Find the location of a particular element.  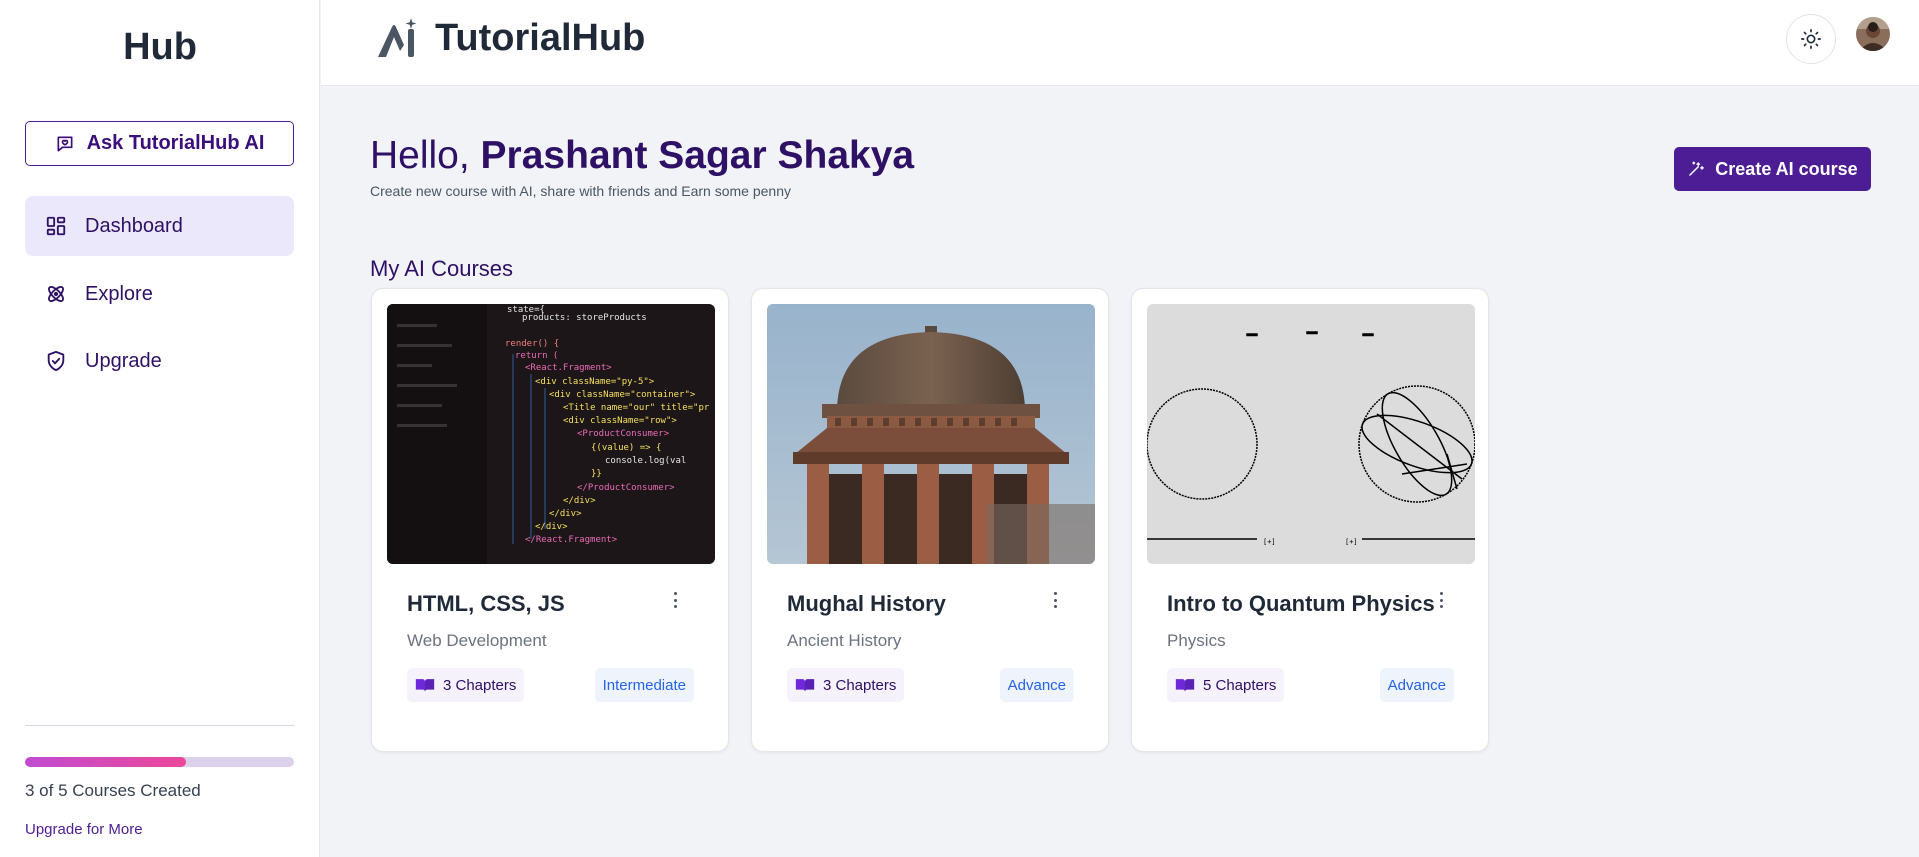

level-badge: Intermediate is located at coordinates (644, 685).